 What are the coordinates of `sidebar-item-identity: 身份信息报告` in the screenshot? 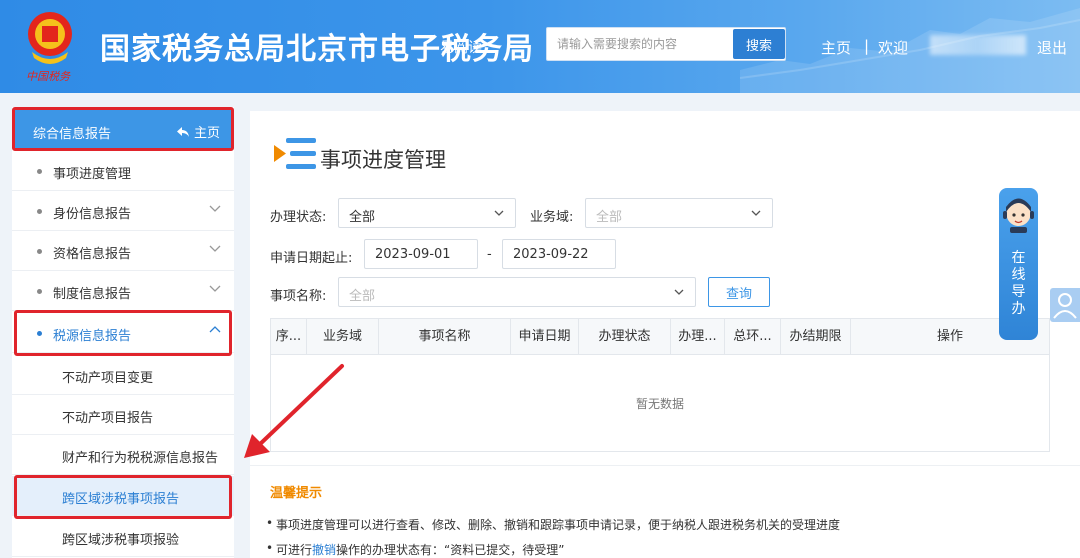 It's located at (123, 211).